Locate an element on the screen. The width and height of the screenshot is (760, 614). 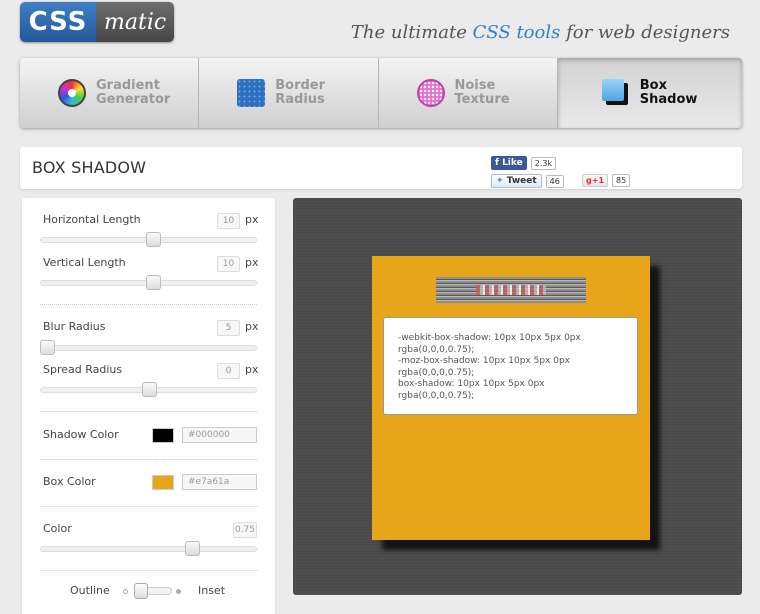
tab-label: Gradient Generator is located at coordinates (133, 92).